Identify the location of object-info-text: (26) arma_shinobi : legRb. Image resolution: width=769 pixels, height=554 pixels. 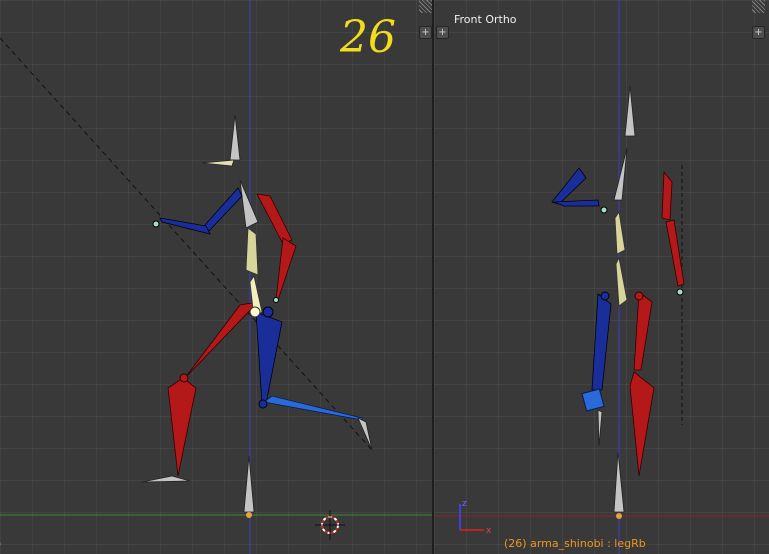
(575, 543).